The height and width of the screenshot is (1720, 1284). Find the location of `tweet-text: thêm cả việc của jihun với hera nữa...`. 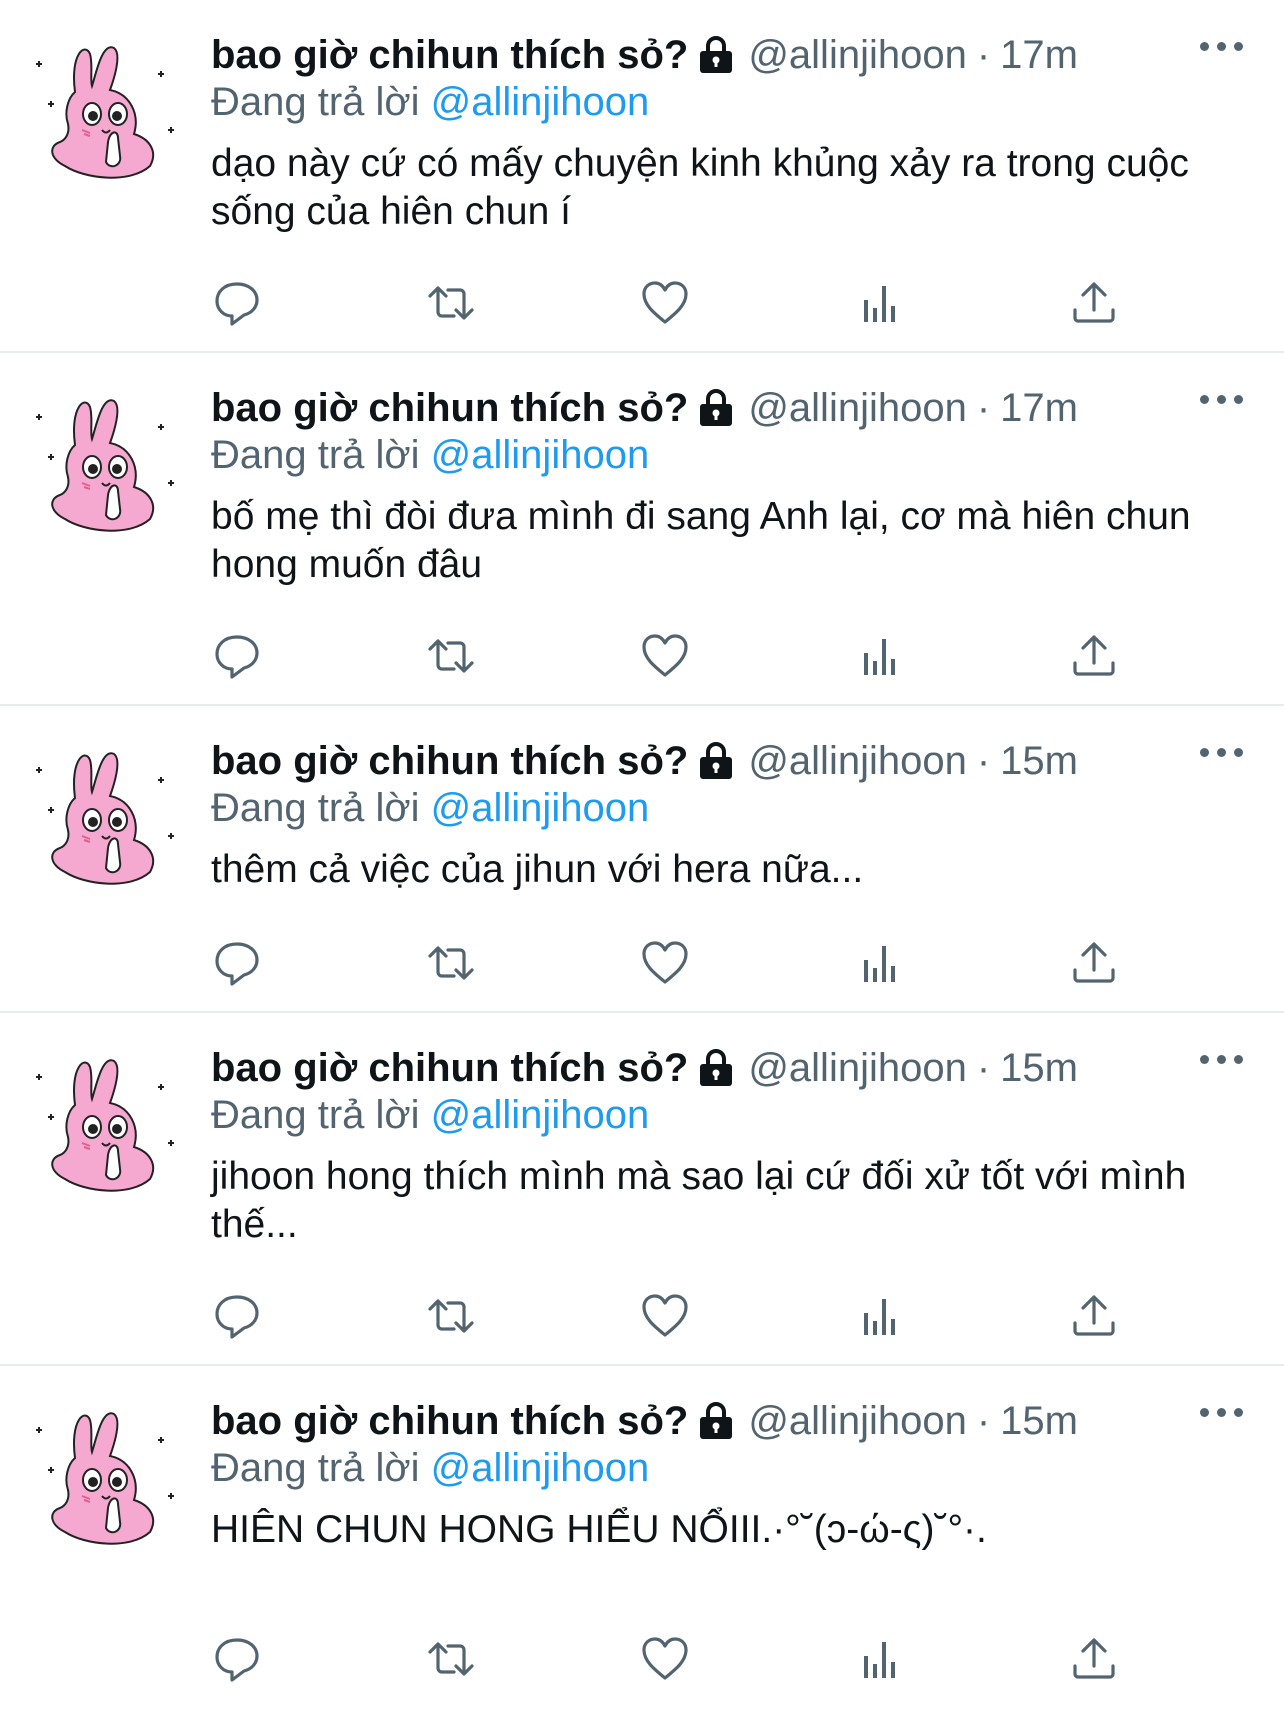

tweet-text: thêm cả việc của jihun với hera nữa... is located at coordinates (537, 869).